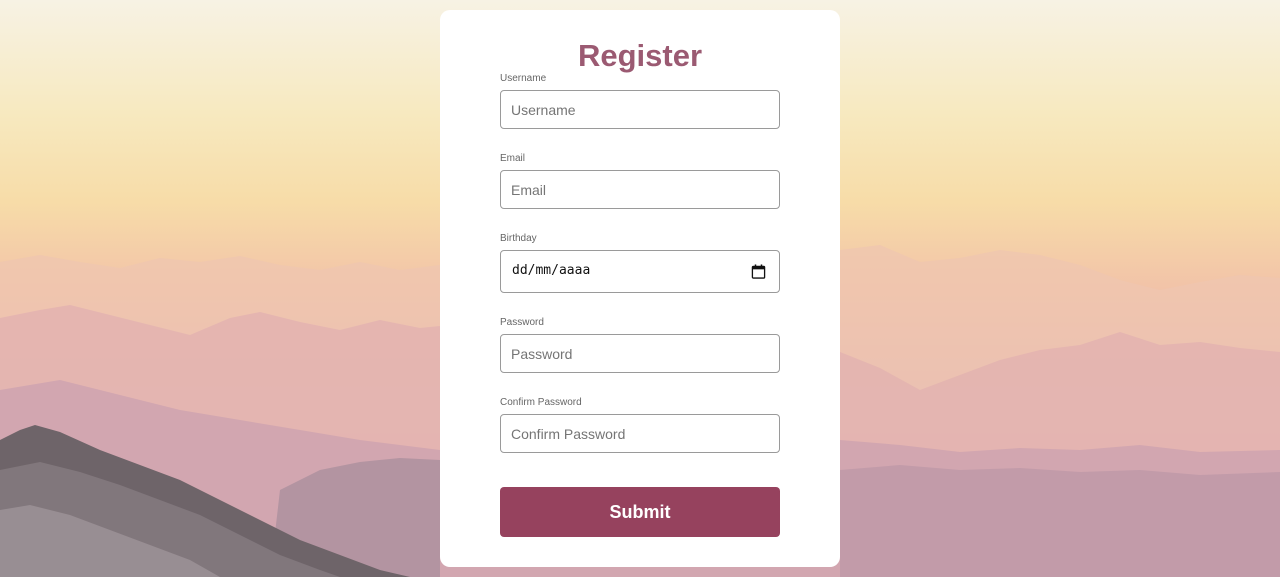  I want to click on password-input, so click(640, 353).